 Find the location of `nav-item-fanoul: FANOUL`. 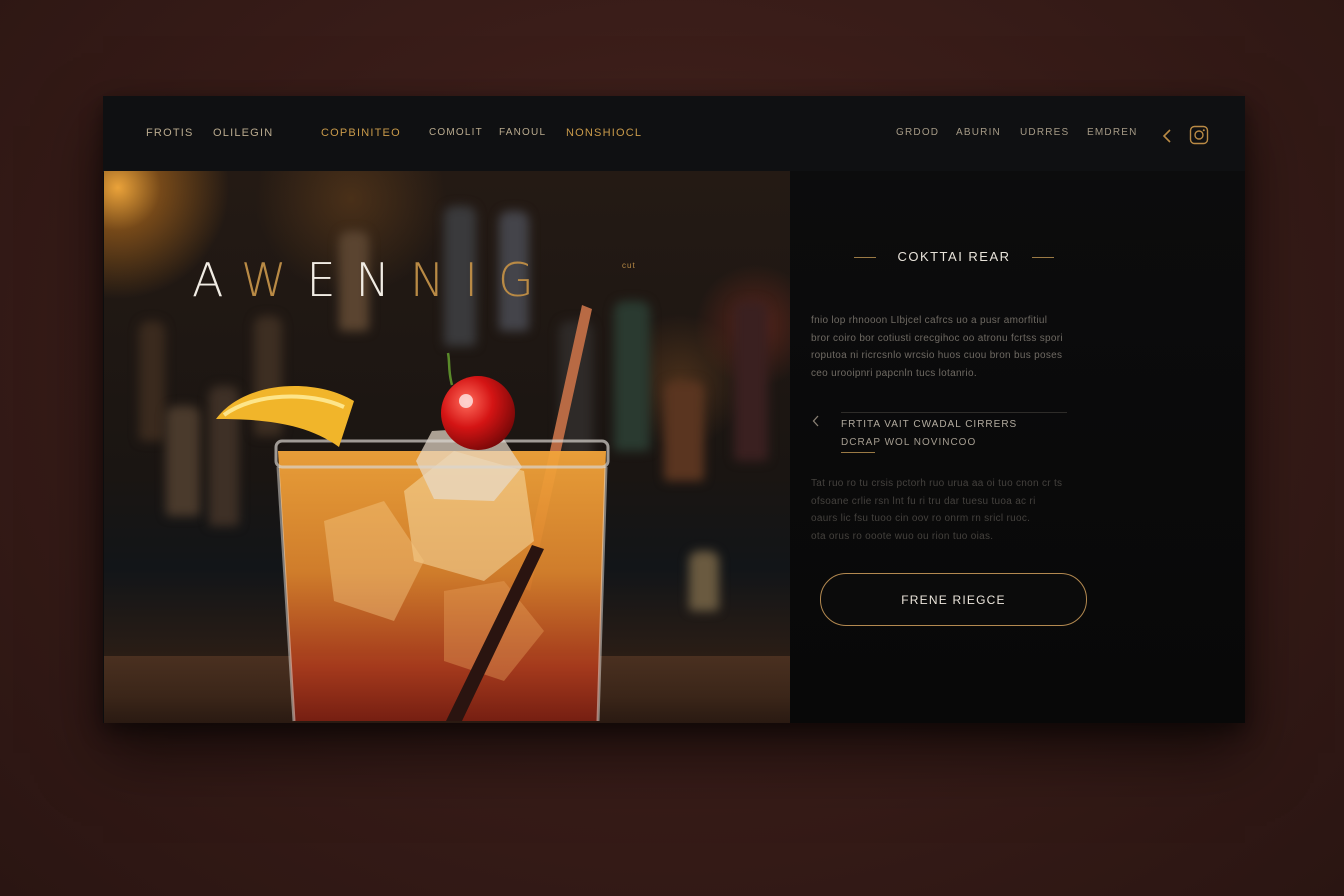

nav-item-fanoul: FANOUL is located at coordinates (522, 132).